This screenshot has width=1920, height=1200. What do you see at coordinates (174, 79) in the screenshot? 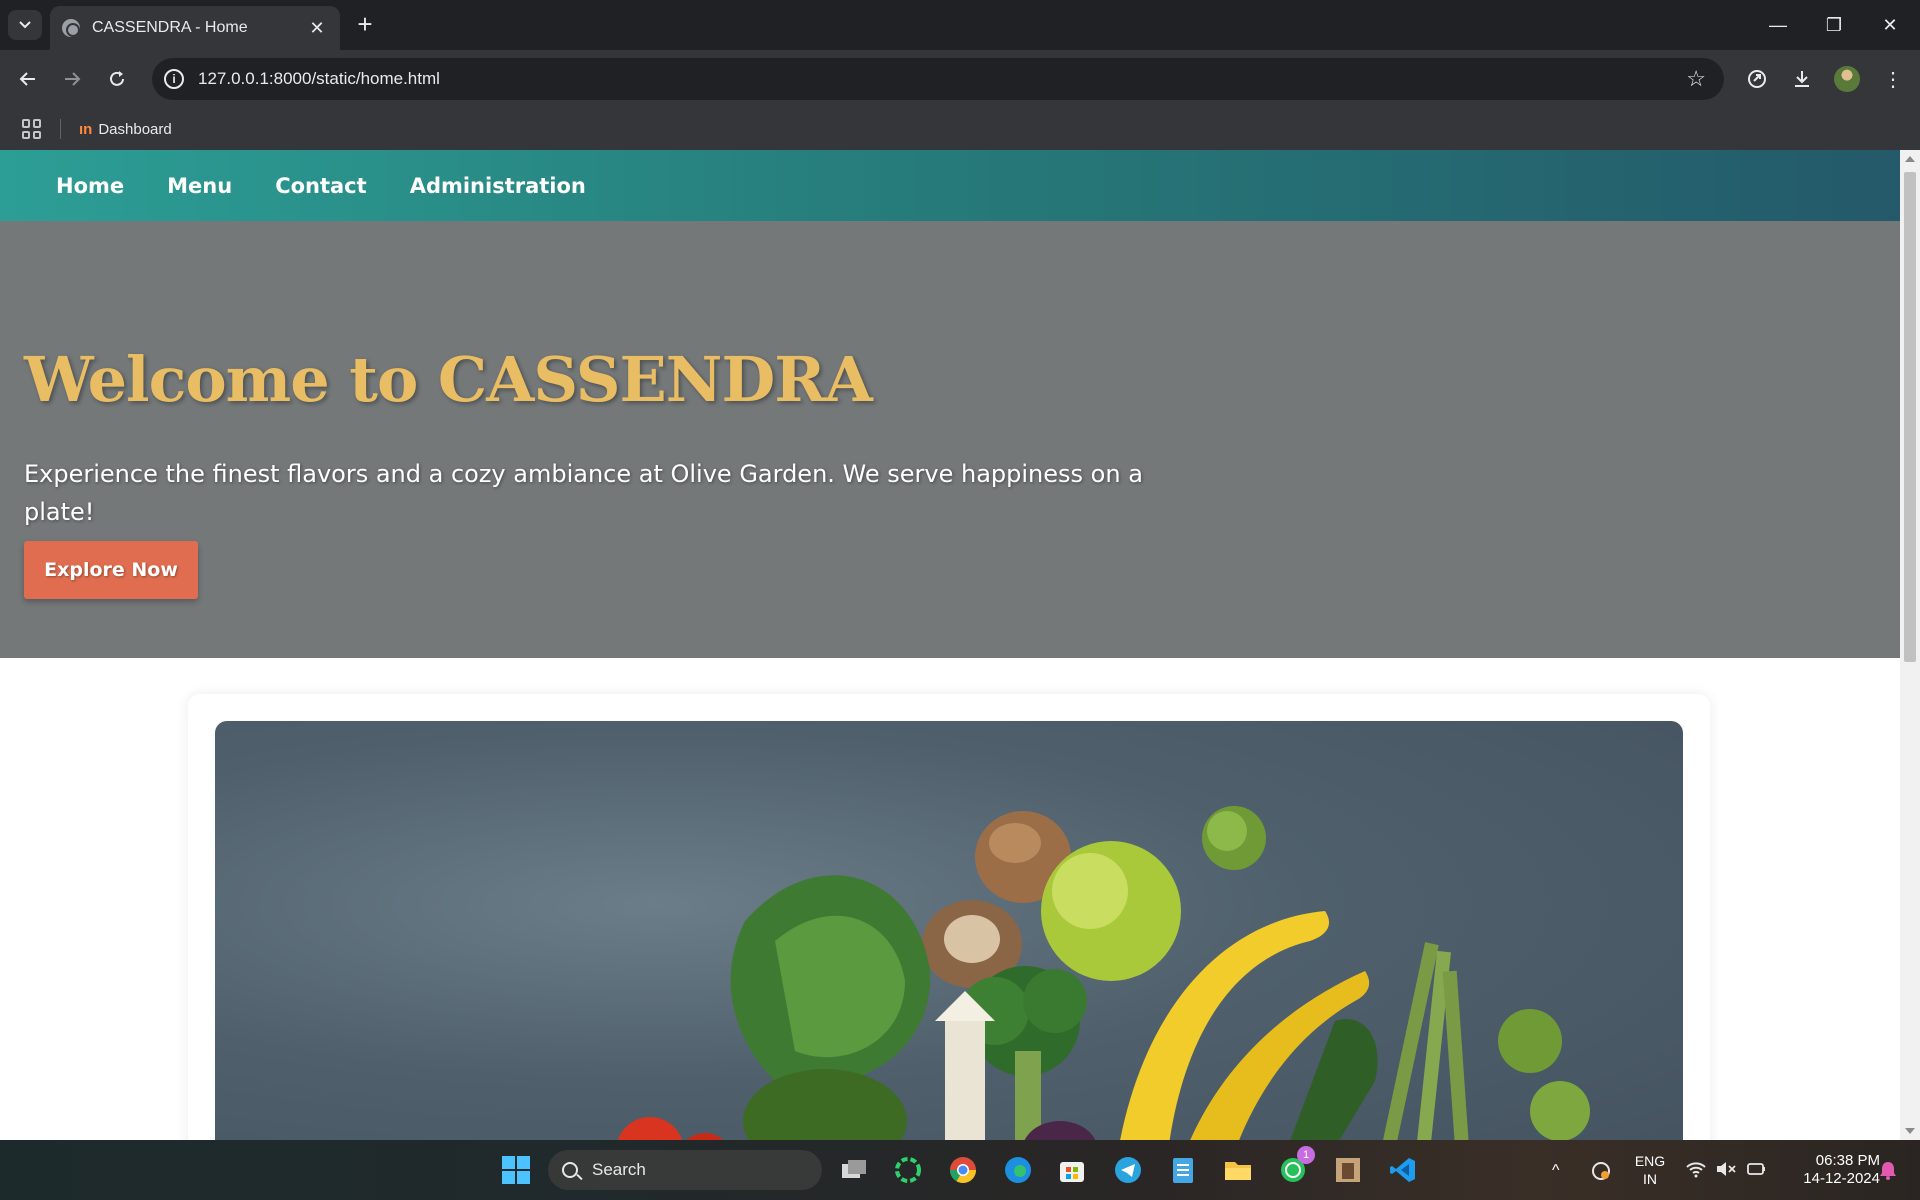
I see `site-info-icon: i` at bounding box center [174, 79].